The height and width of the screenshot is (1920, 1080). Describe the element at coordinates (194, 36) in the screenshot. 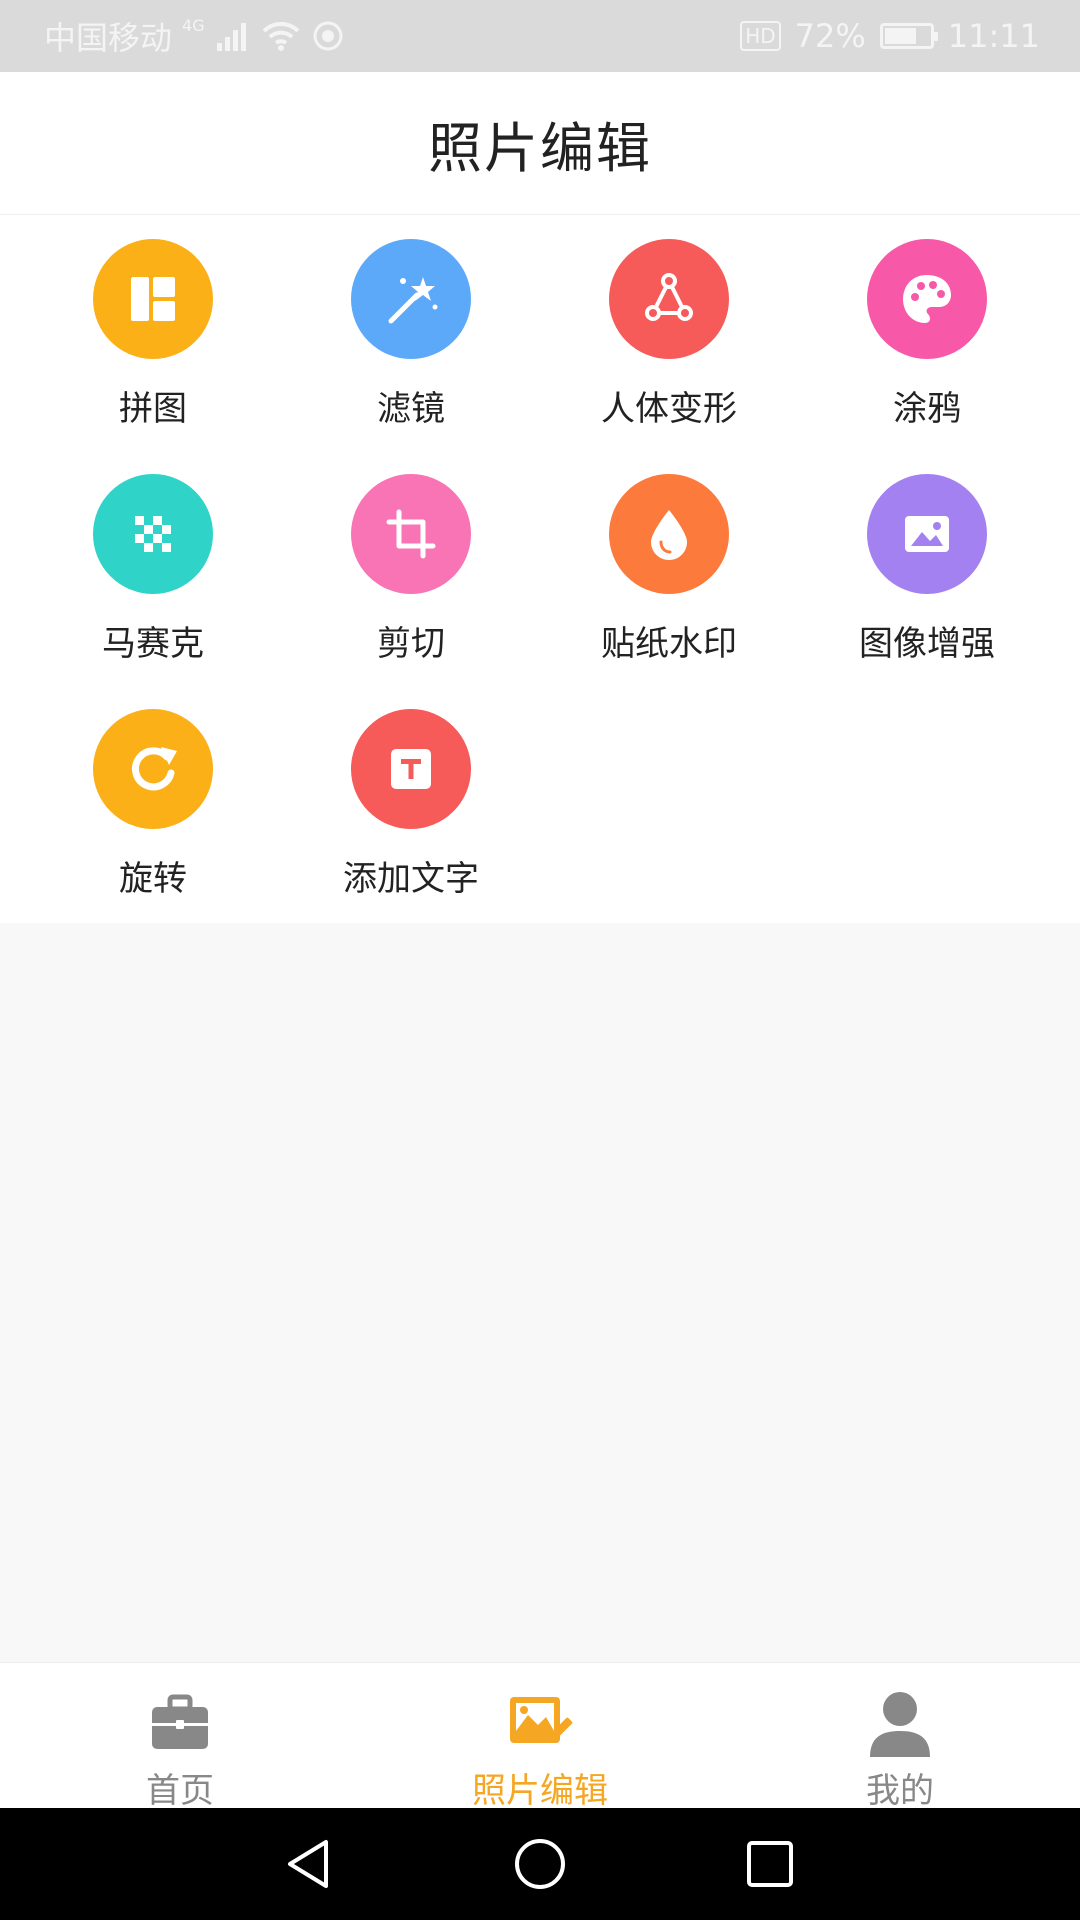

I see `status-left: 中国移动 4G` at that location.